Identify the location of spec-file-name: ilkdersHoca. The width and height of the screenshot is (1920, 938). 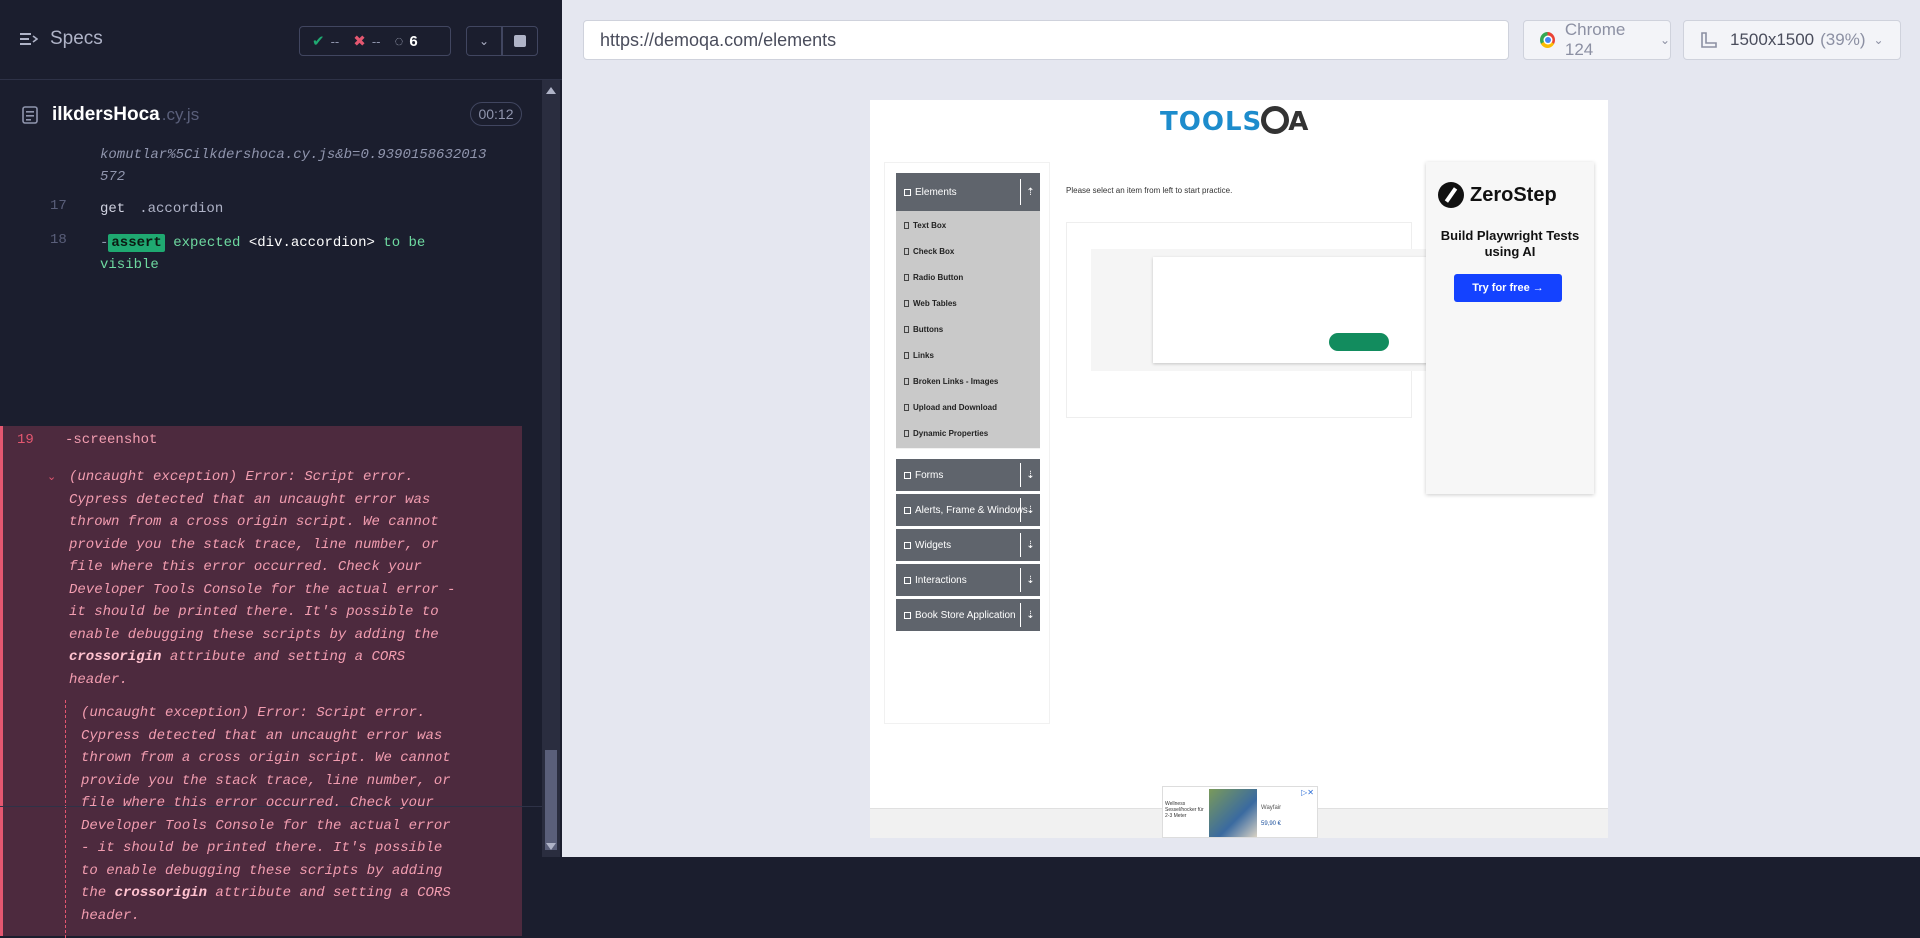
(106, 114).